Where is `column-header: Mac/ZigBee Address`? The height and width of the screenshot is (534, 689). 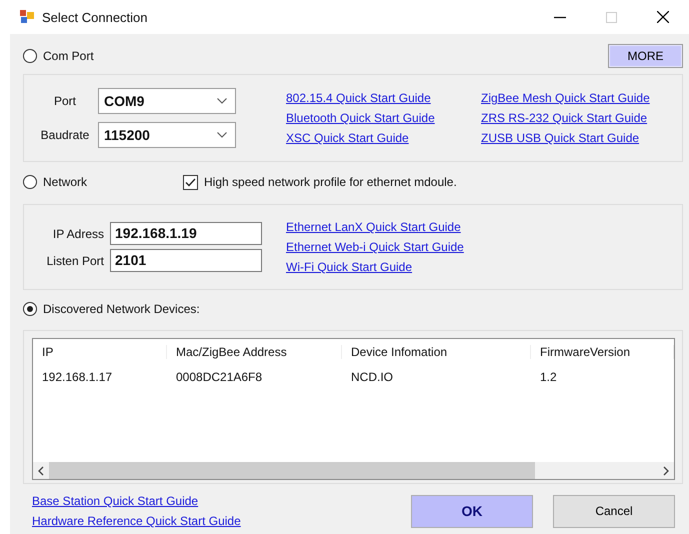
column-header: Mac/ZigBee Address is located at coordinates (254, 352).